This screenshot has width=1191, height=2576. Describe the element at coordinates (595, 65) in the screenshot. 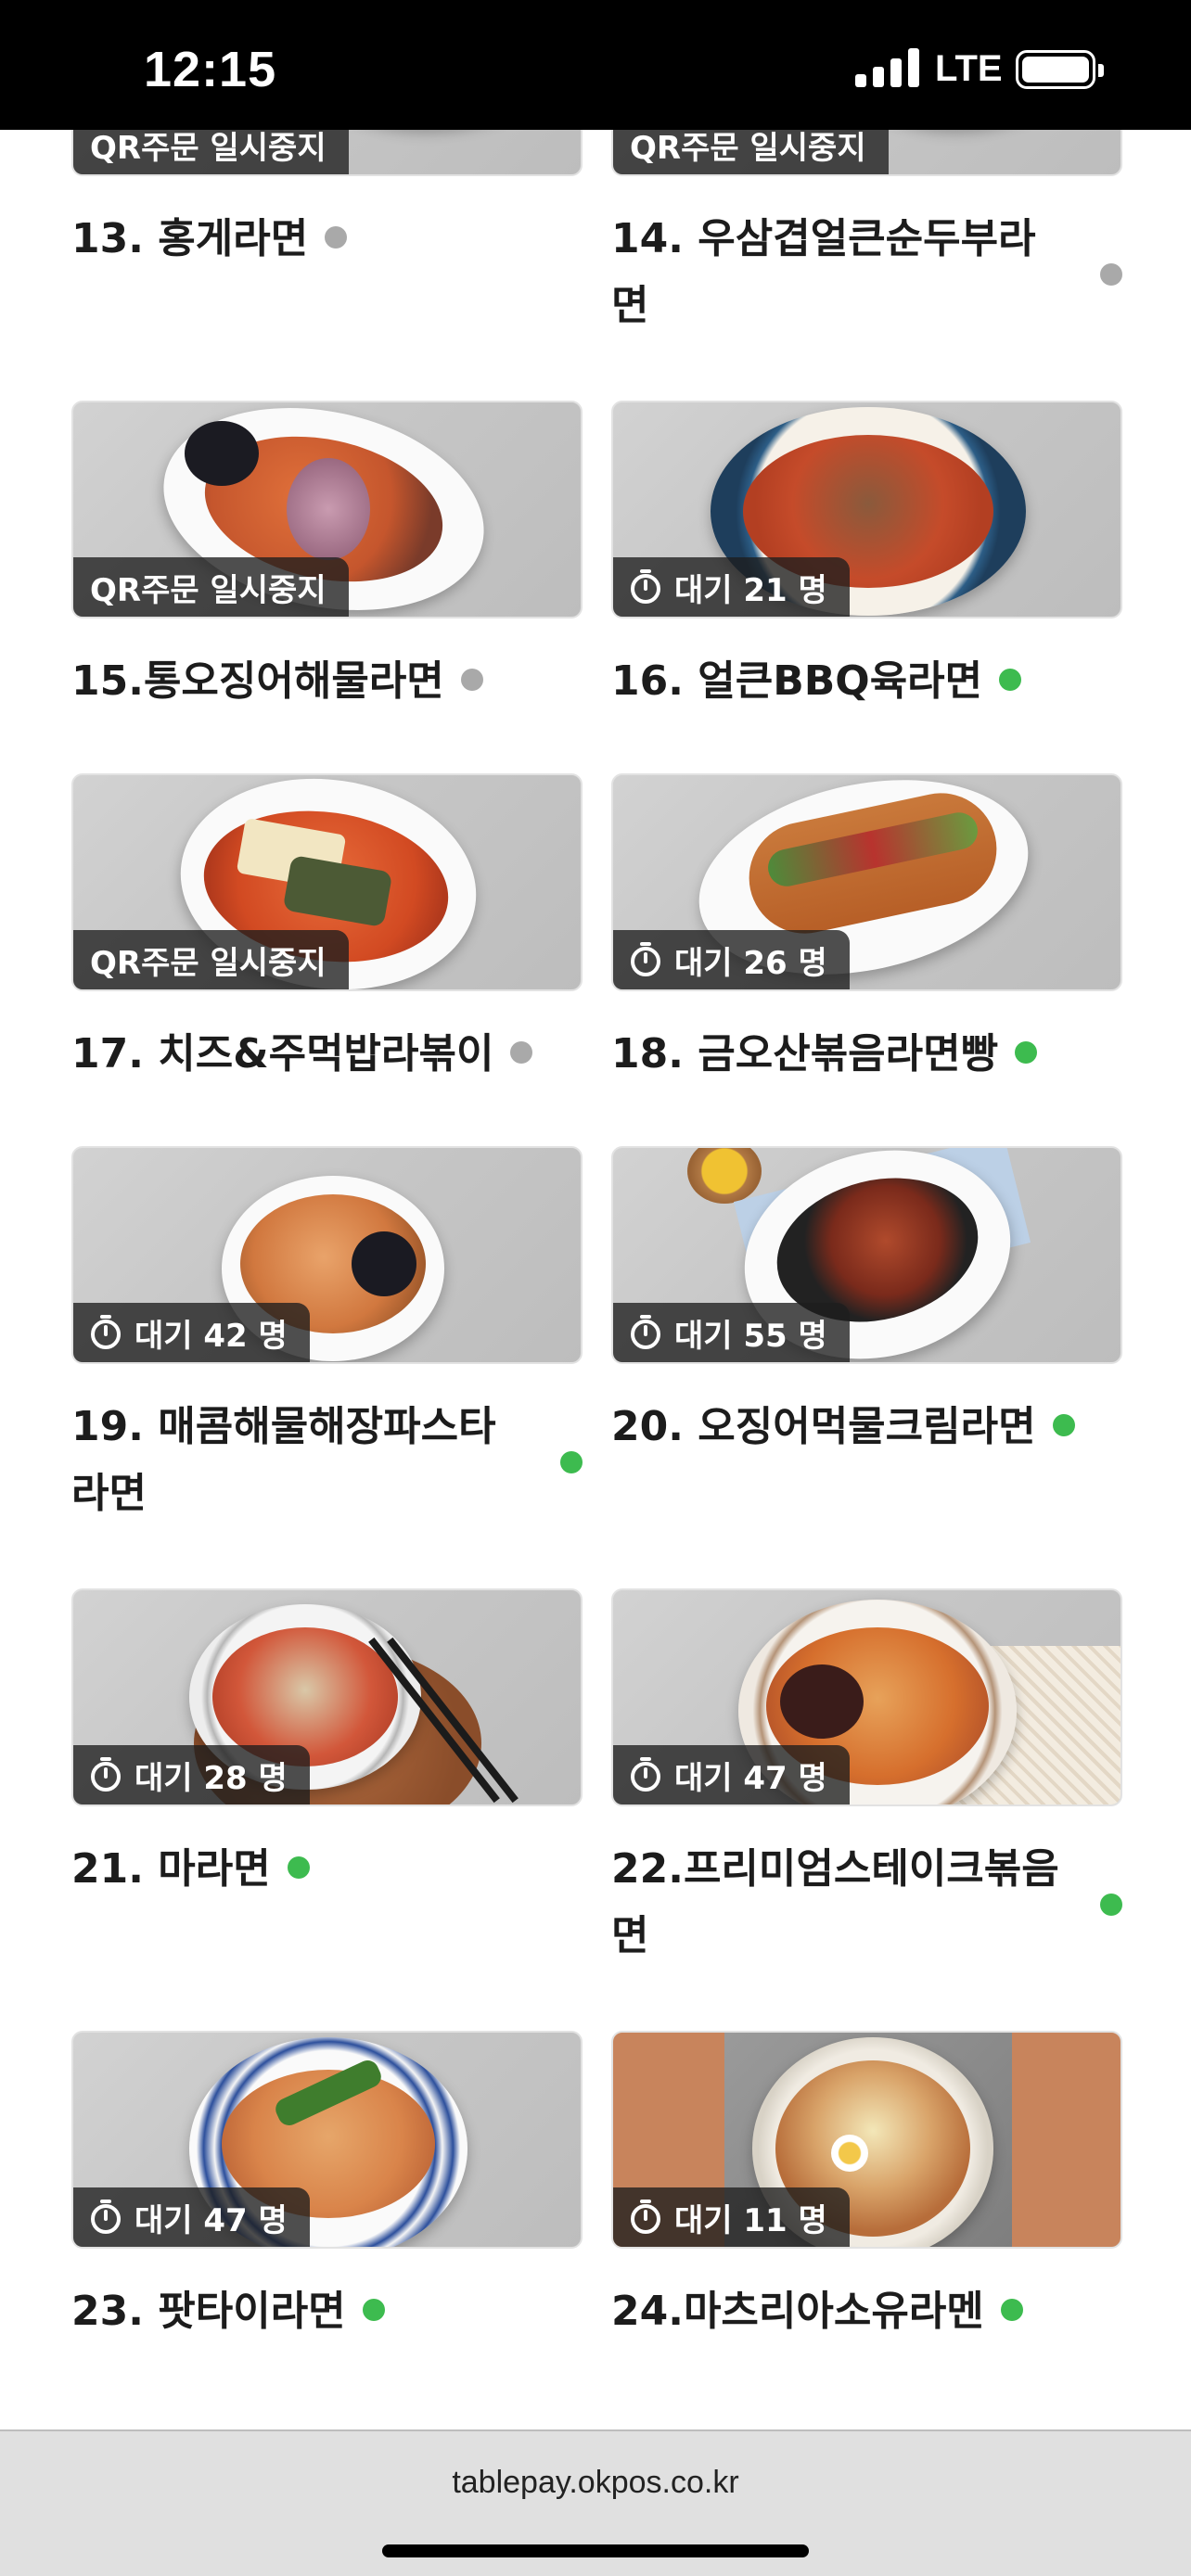

I see `status-bar: 12:15 LTE` at that location.